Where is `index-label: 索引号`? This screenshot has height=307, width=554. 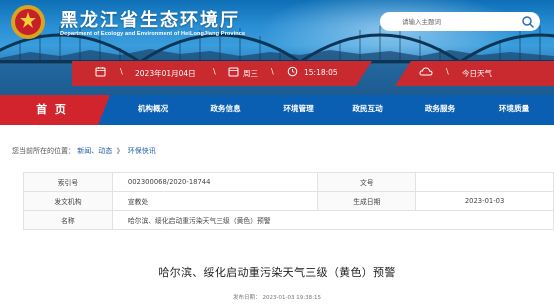
index-label: 索引号 is located at coordinates (68, 182).